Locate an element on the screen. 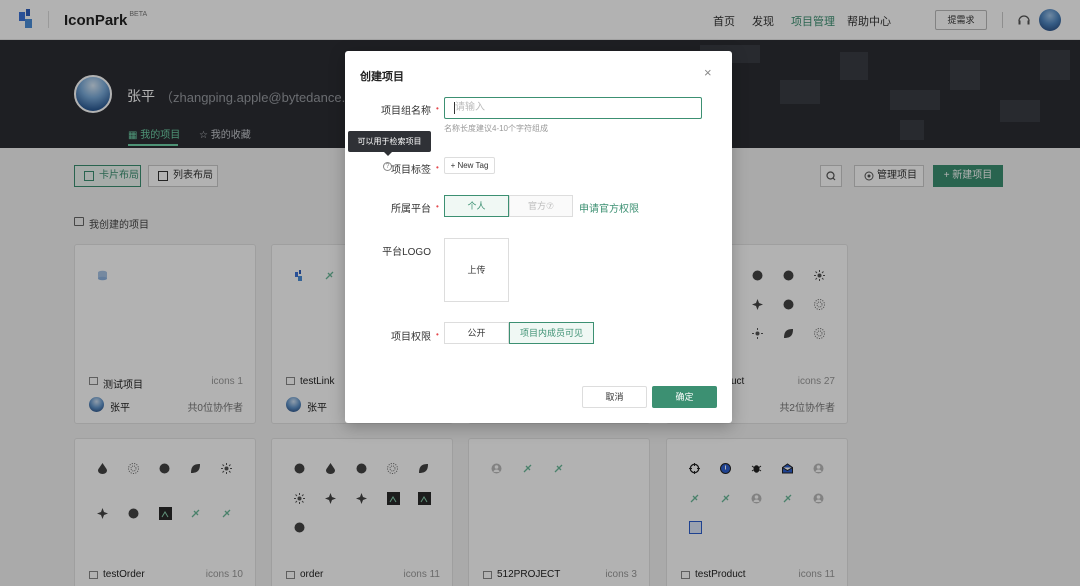 The image size is (1080, 586). dialog-title: 创建项目 is located at coordinates (382, 77).